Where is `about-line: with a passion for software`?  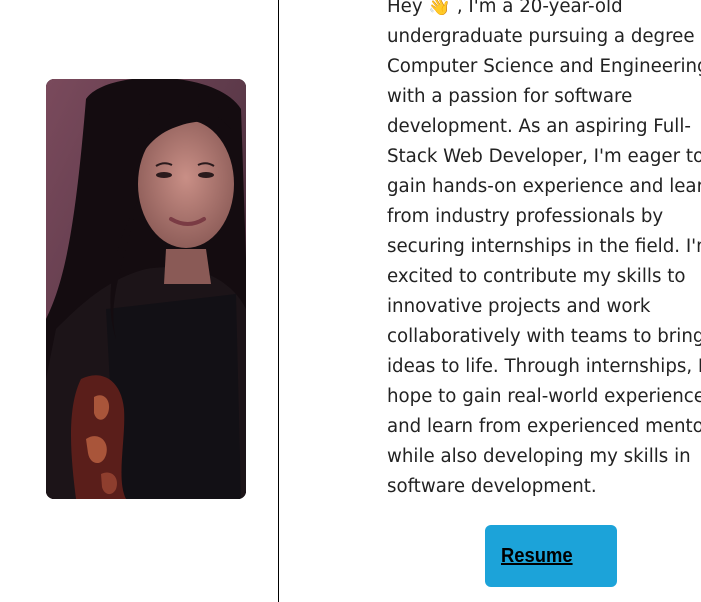 about-line: with a passion for software is located at coordinates (510, 96).